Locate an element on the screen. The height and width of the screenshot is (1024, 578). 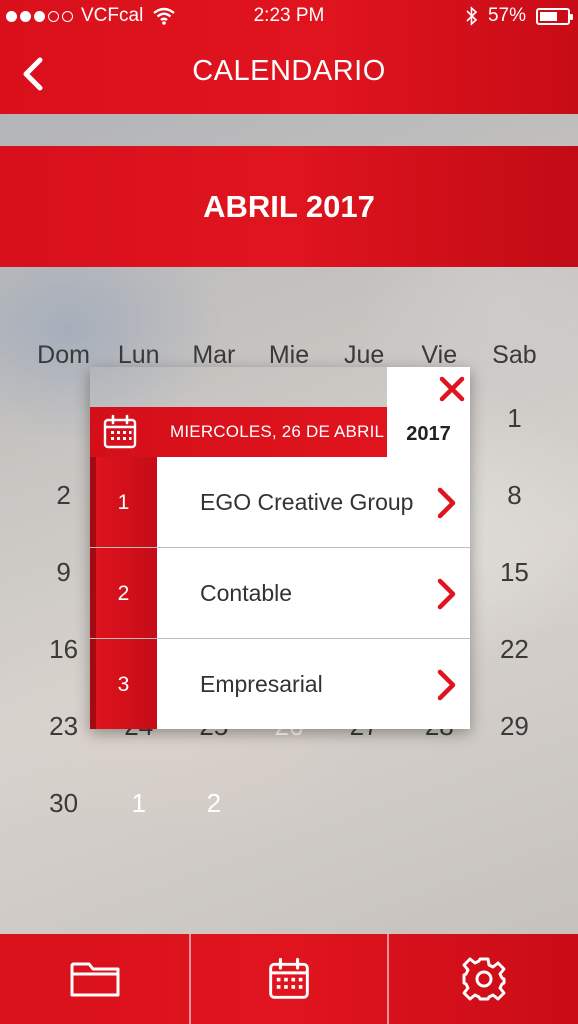
close-icon is located at coordinates (452, 389).